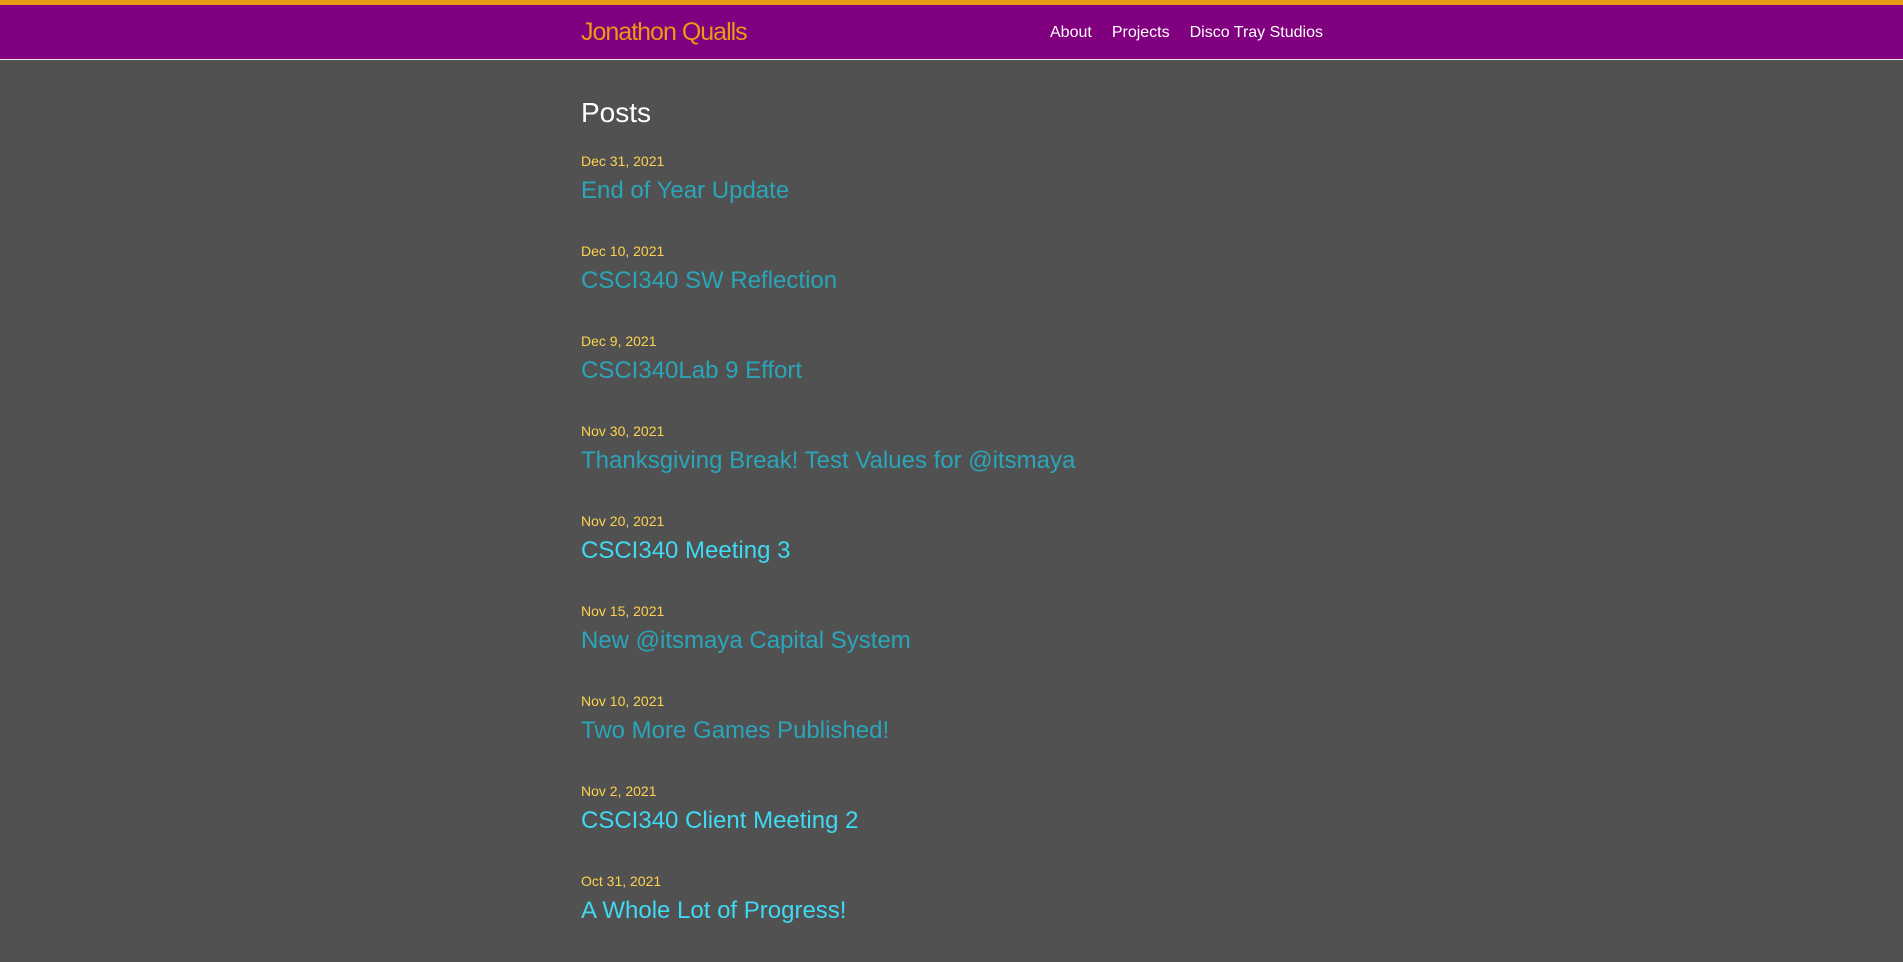 This screenshot has height=962, width=1903. What do you see at coordinates (685, 191) in the screenshot?
I see `post-title-link: End of Year Update` at bounding box center [685, 191].